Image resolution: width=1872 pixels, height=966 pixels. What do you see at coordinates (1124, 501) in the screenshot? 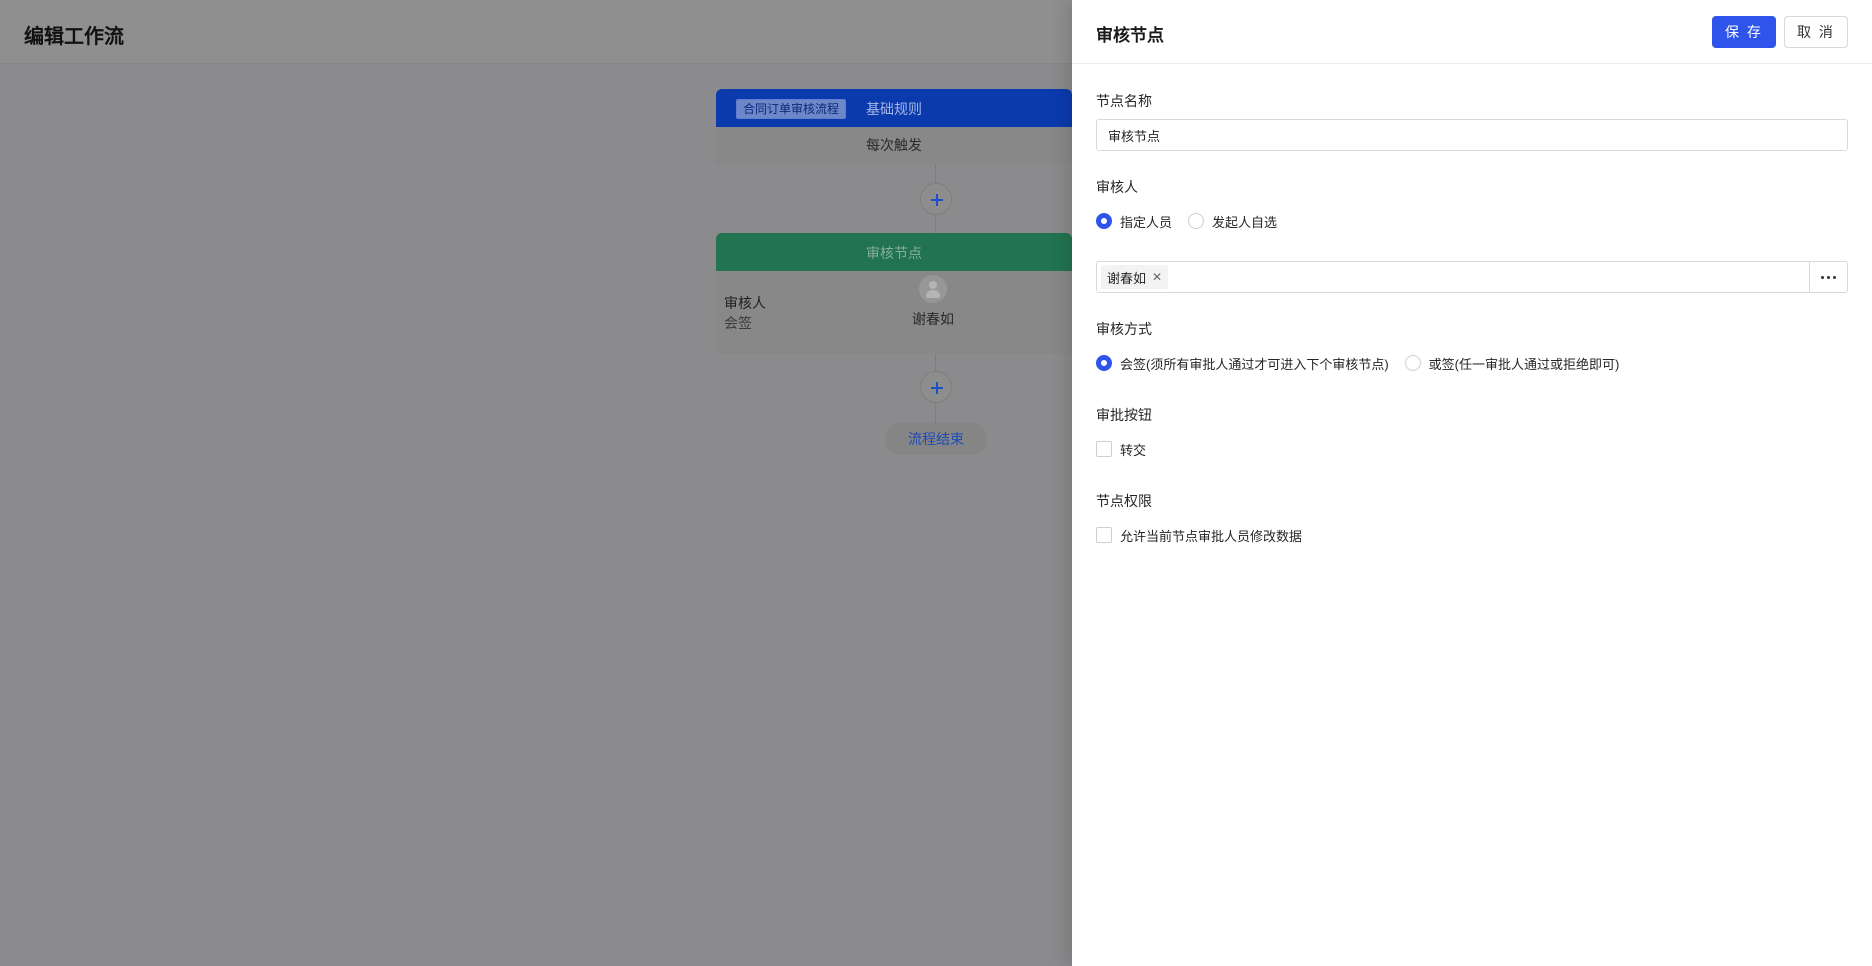
I see `node-permission-label: 节点权限` at bounding box center [1124, 501].